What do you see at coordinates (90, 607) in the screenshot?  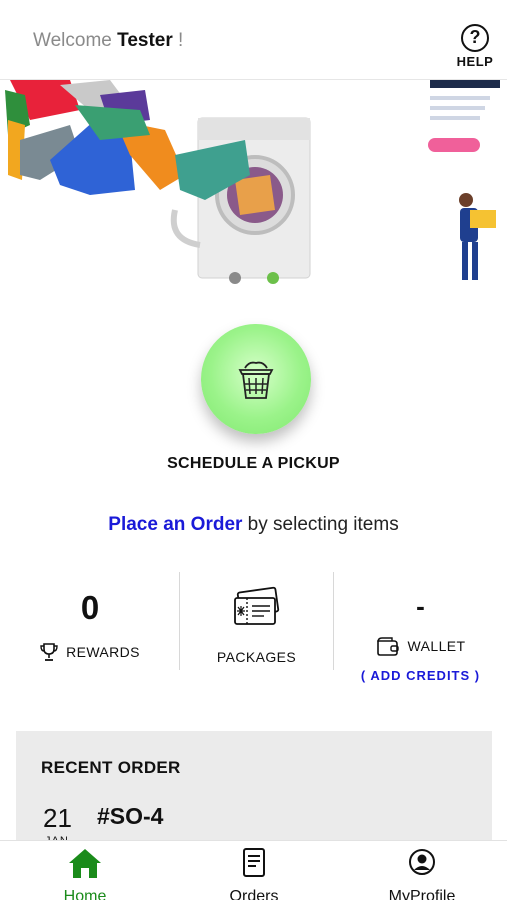 I see `rewards-value: 0` at bounding box center [90, 607].